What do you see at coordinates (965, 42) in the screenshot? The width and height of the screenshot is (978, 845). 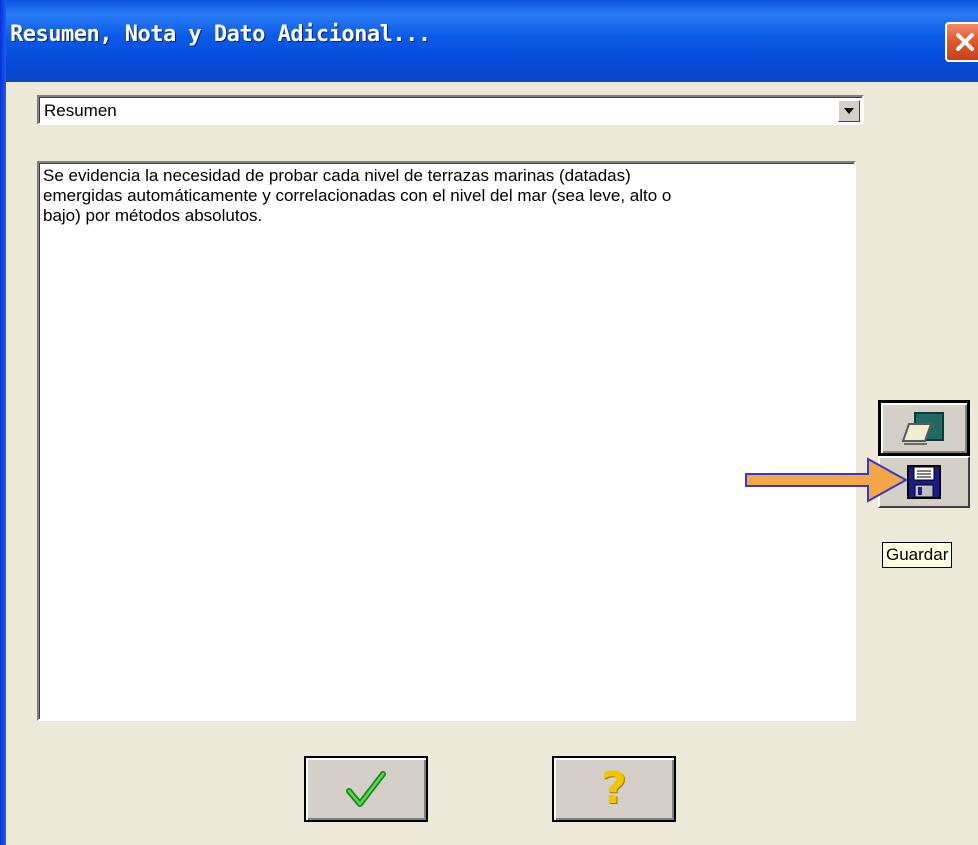 I see `close-icon` at bounding box center [965, 42].